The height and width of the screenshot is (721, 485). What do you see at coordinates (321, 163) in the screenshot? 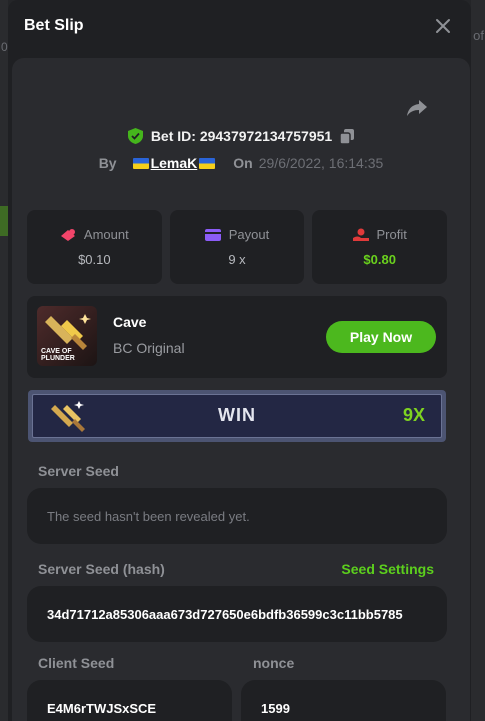
I see `bet-date: 29/6/2022, 16:14:35` at bounding box center [321, 163].